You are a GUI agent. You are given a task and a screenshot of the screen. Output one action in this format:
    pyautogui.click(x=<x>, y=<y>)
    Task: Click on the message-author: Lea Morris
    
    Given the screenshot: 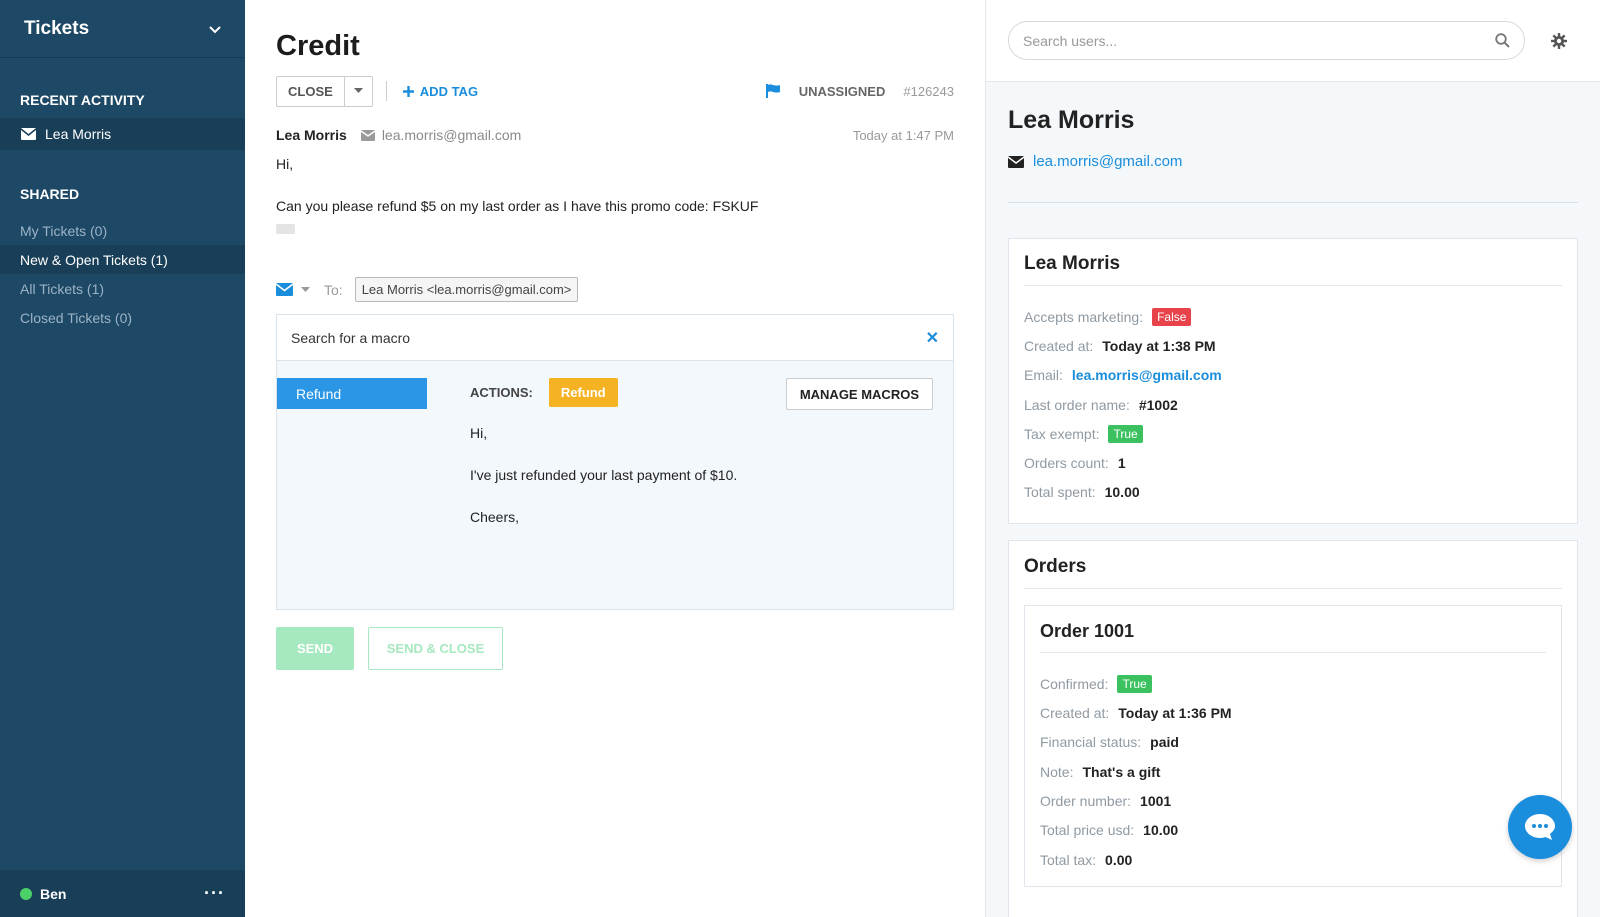 What is the action you would take?
    pyautogui.click(x=311, y=135)
    